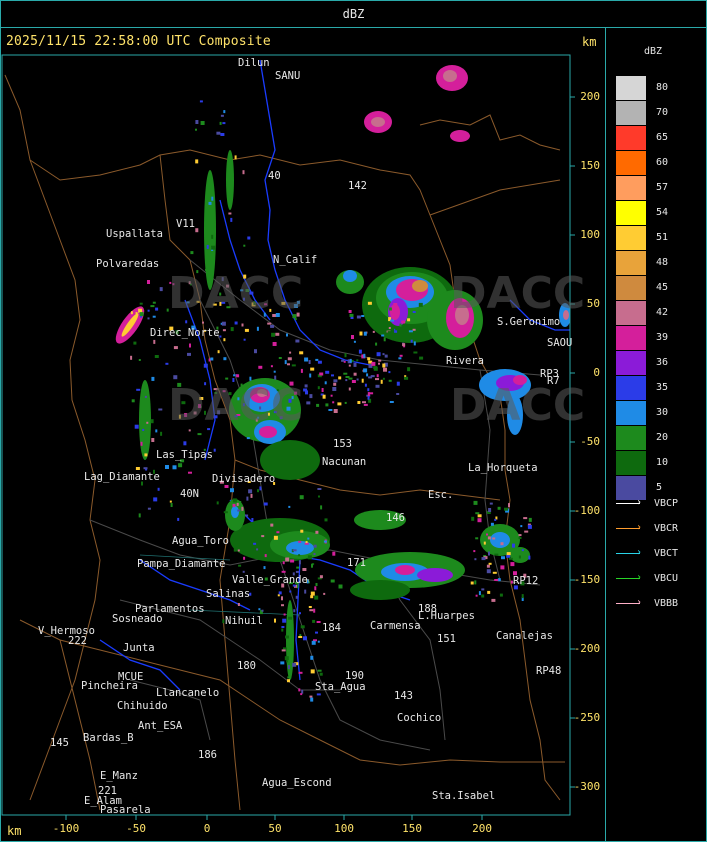 The height and width of the screenshot is (842, 707). Describe the element at coordinates (66, 828) in the screenshot. I see `x-tick-label: -100` at that location.